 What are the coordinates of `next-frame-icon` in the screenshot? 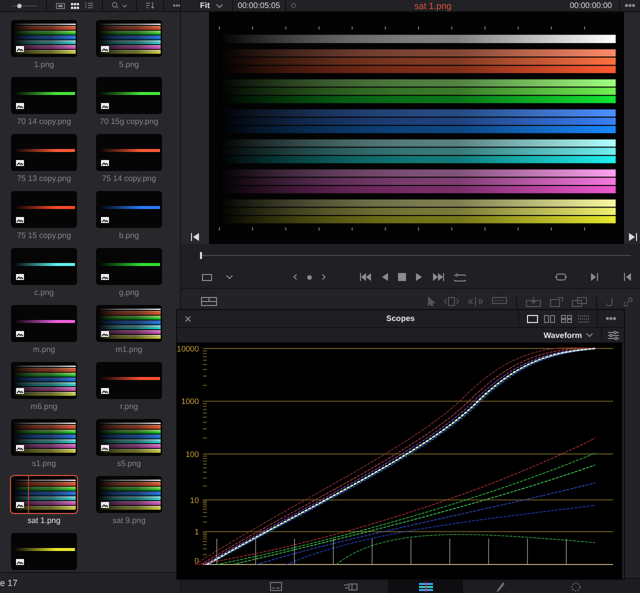 It's located at (594, 277).